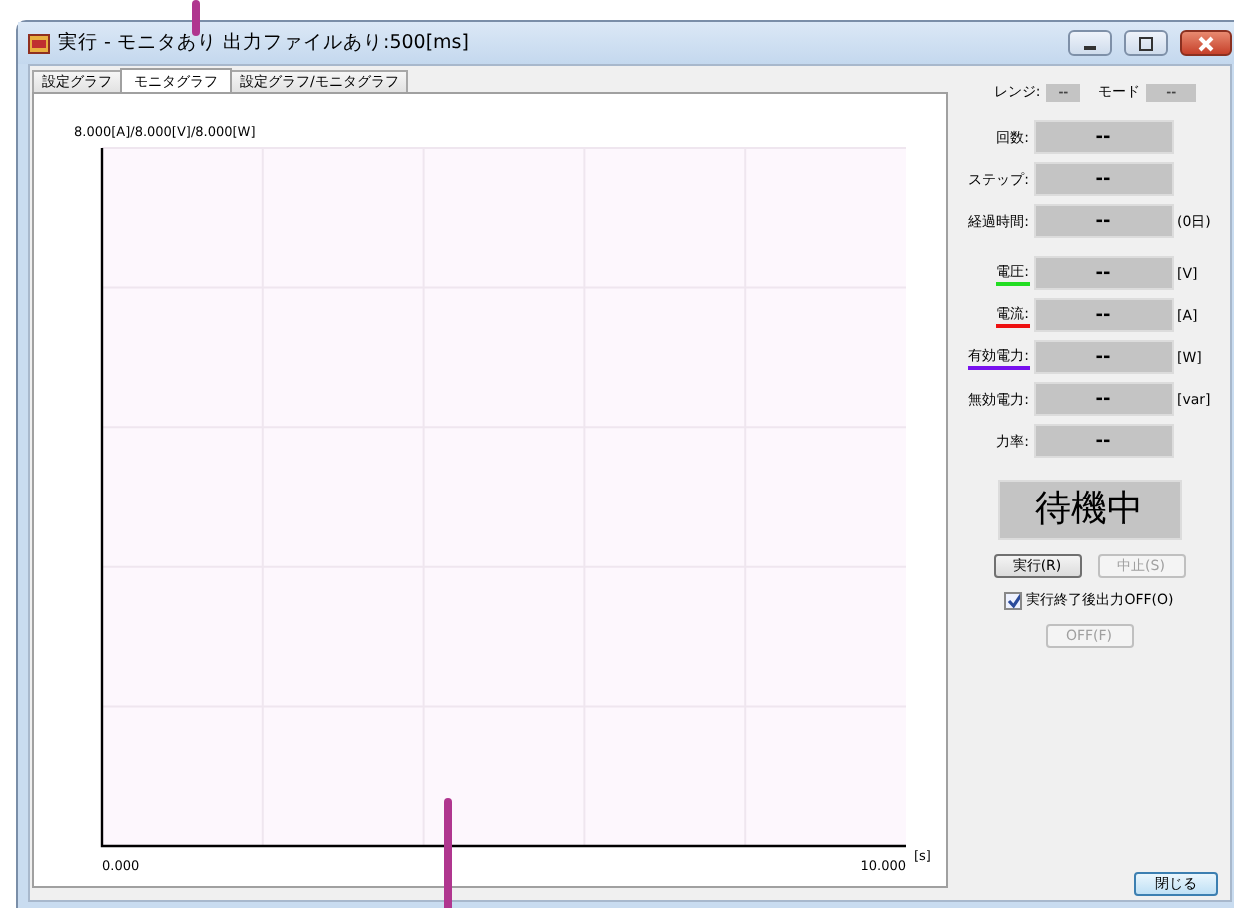 The height and width of the screenshot is (908, 1234). I want to click on close-button, so click(1206, 43).